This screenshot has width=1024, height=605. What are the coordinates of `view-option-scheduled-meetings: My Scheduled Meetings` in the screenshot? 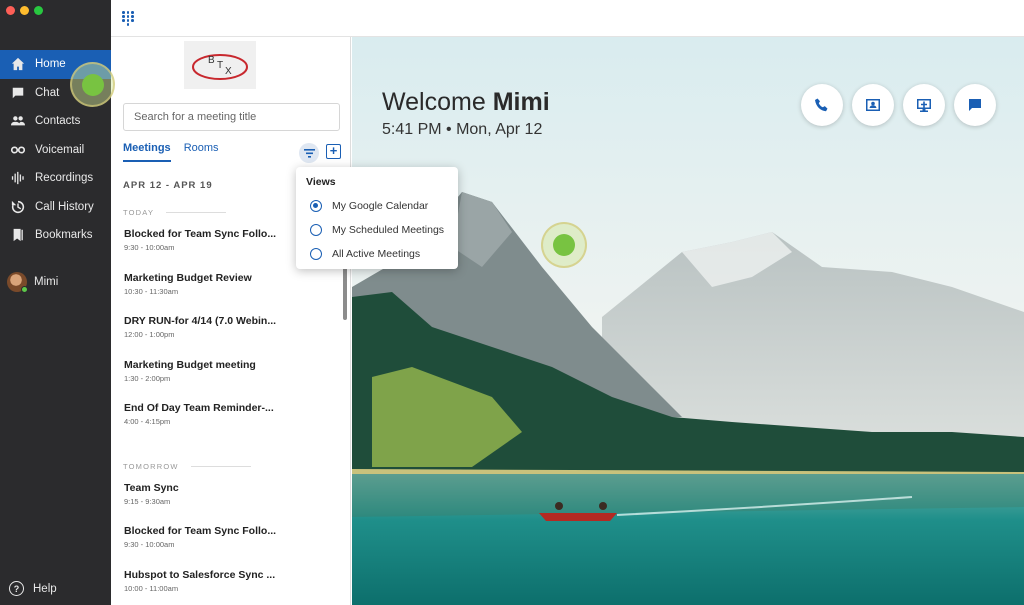 It's located at (377, 230).